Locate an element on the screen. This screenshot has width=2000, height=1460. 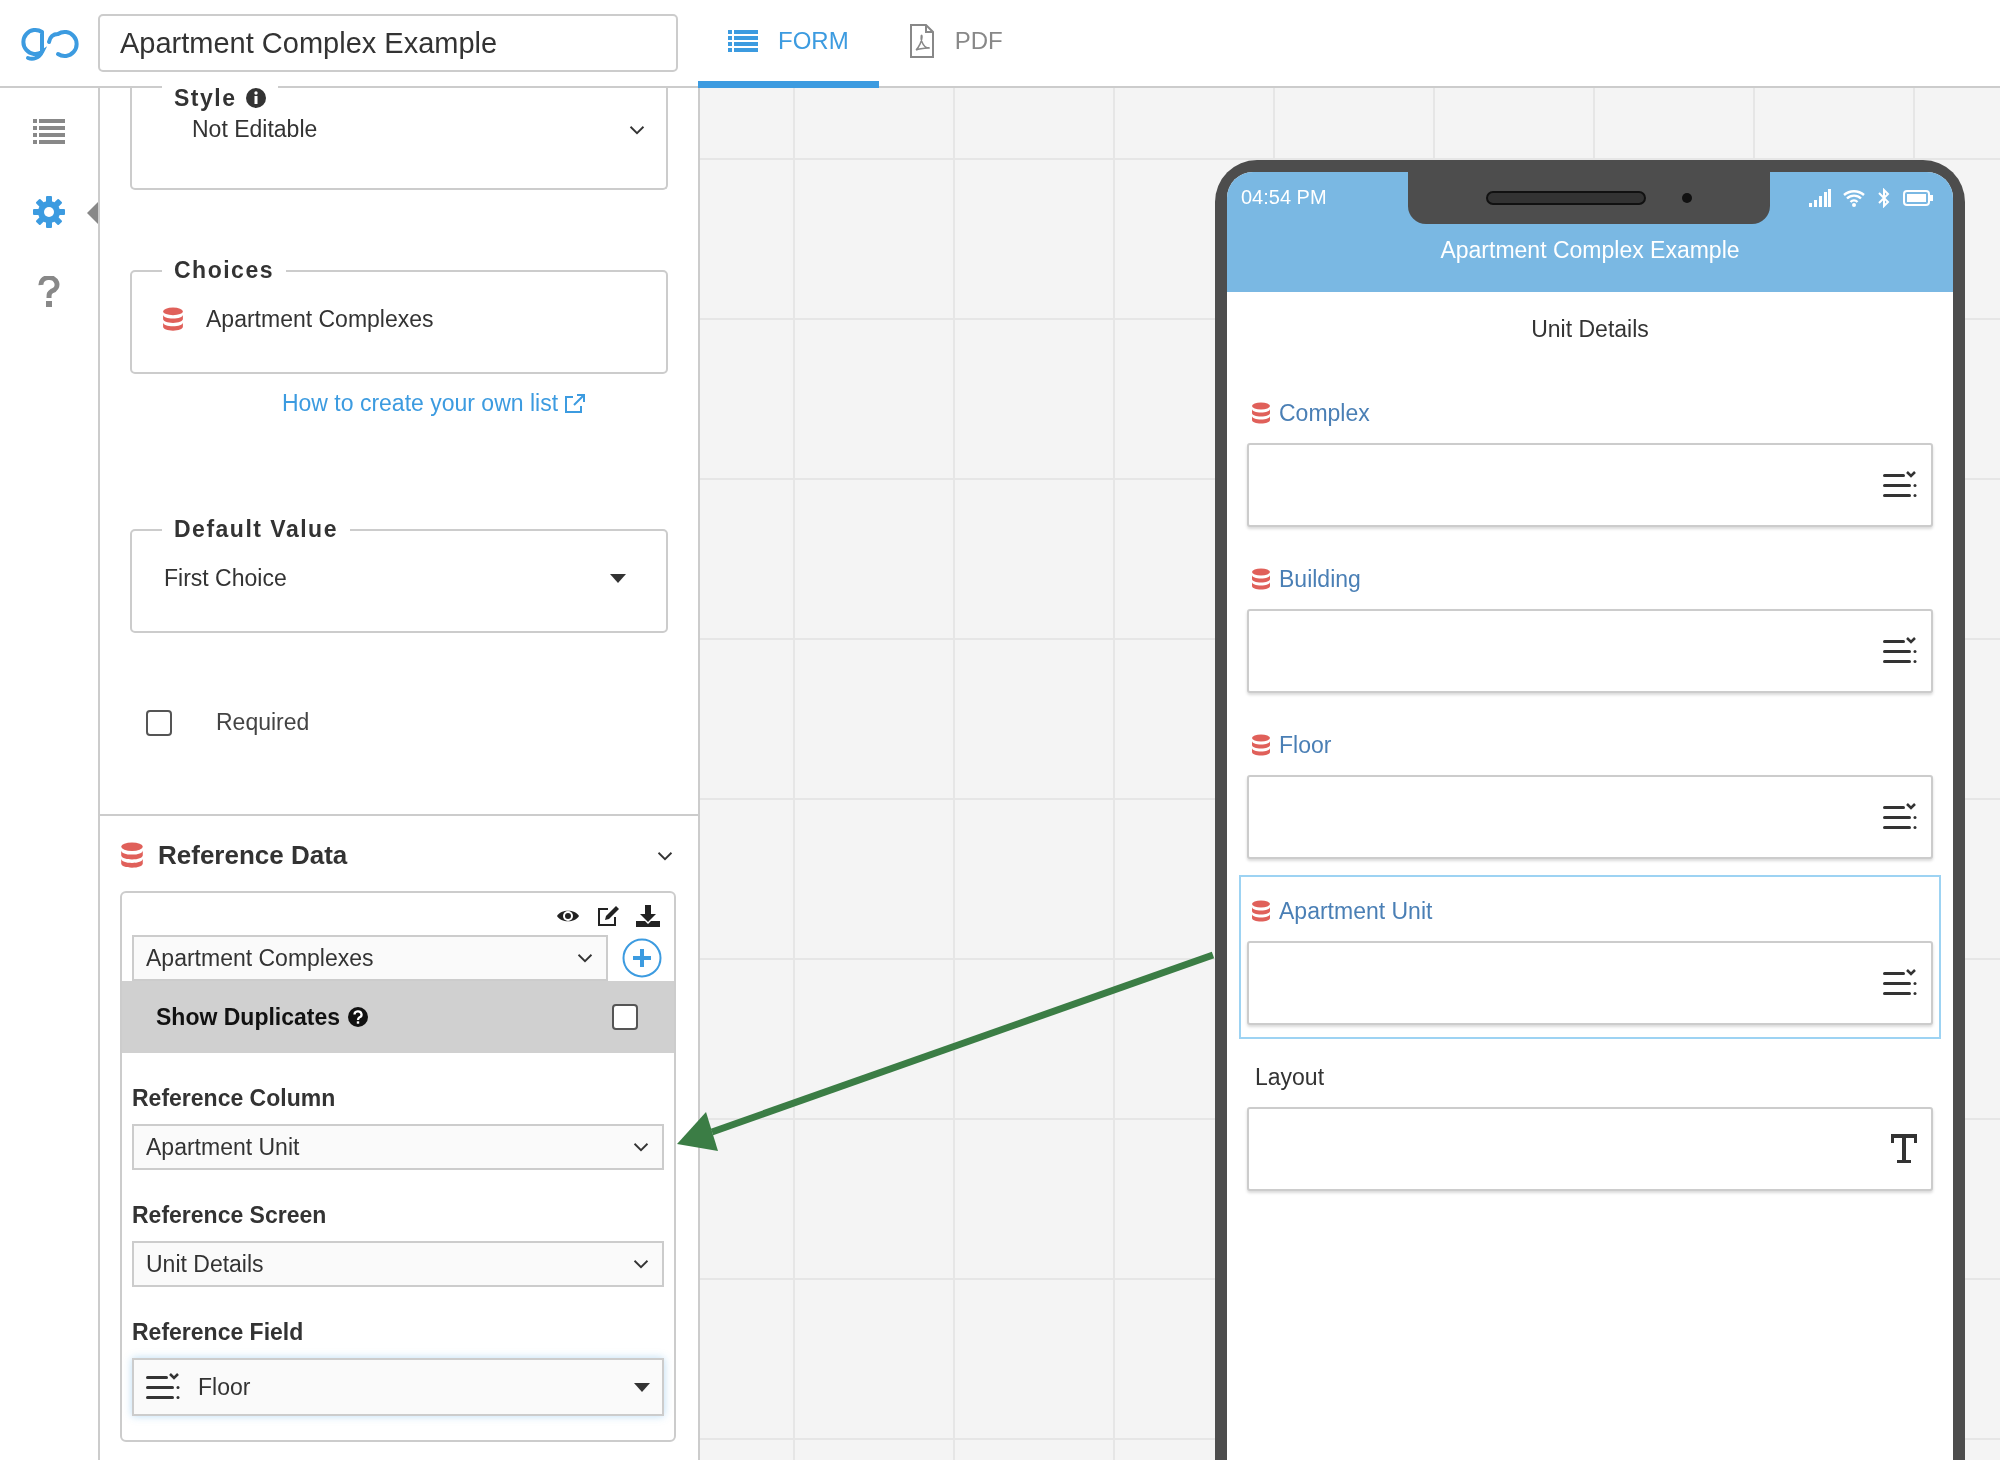
info-icon is located at coordinates (256, 98).